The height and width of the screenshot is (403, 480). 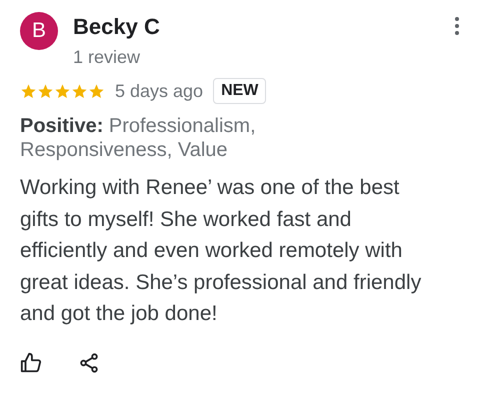 I want to click on new-badge: NEW, so click(x=239, y=91).